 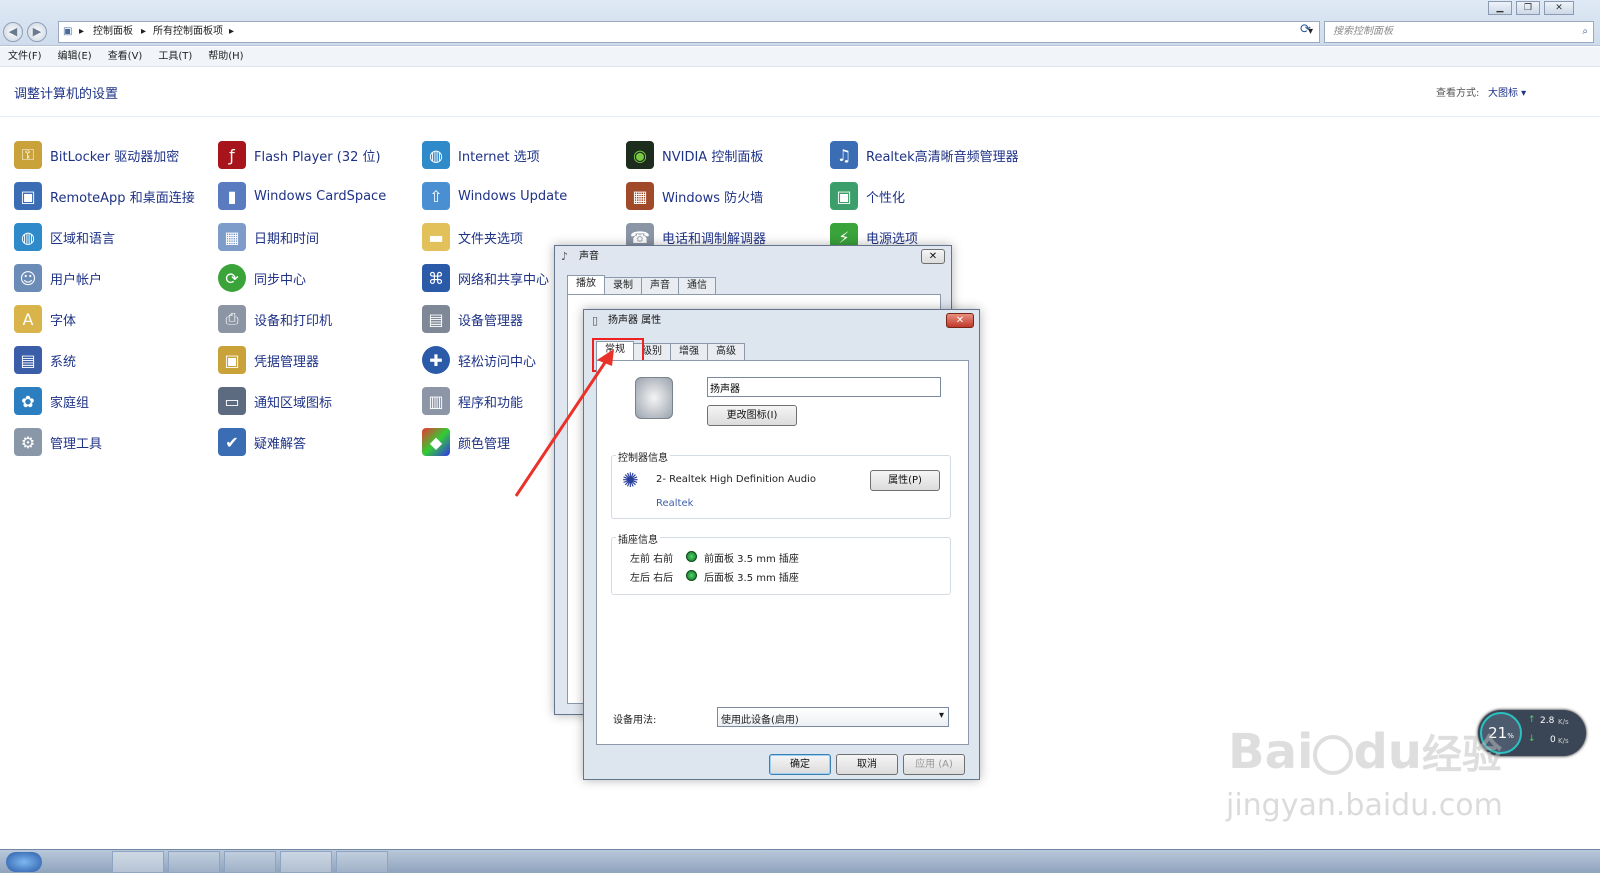 What do you see at coordinates (623, 285) in the screenshot?
I see `tab-recording: 录制` at bounding box center [623, 285].